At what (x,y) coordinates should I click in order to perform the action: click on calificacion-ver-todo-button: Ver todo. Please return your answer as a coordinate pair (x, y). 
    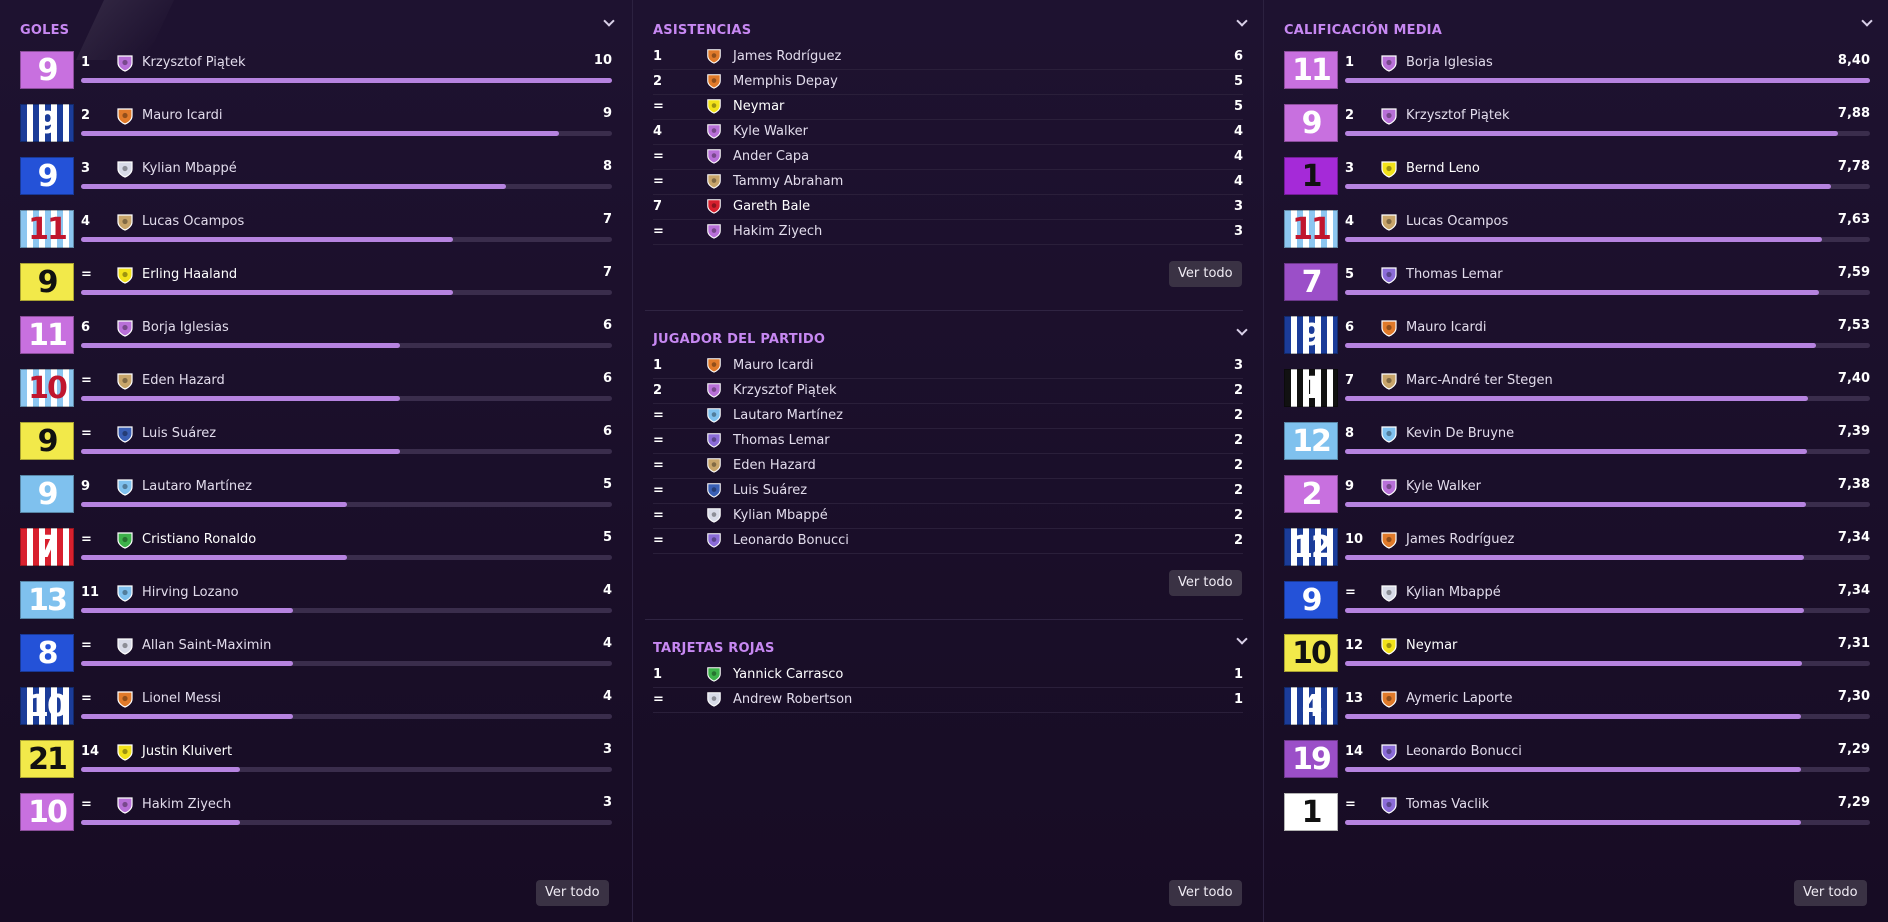
    Looking at the image, I should click on (1830, 893).